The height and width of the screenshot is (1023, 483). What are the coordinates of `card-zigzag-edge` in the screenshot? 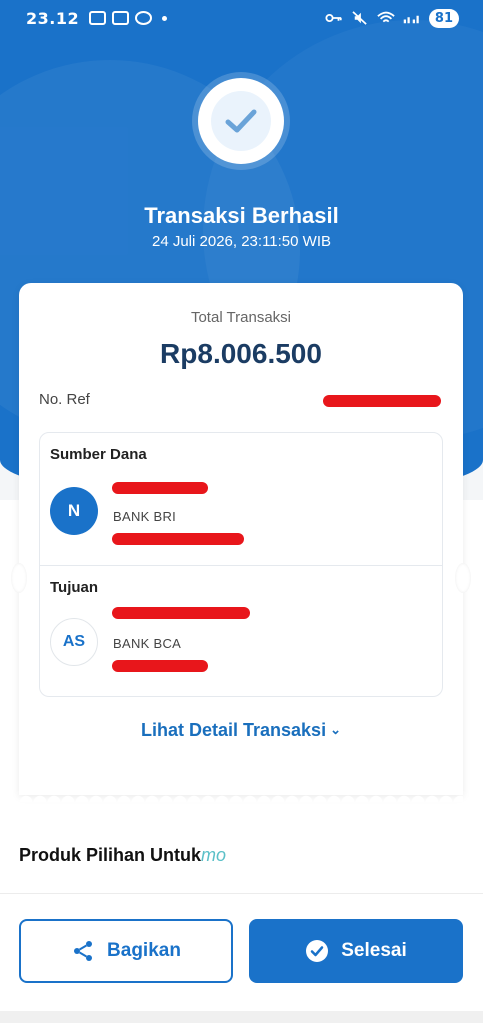 It's located at (241, 796).